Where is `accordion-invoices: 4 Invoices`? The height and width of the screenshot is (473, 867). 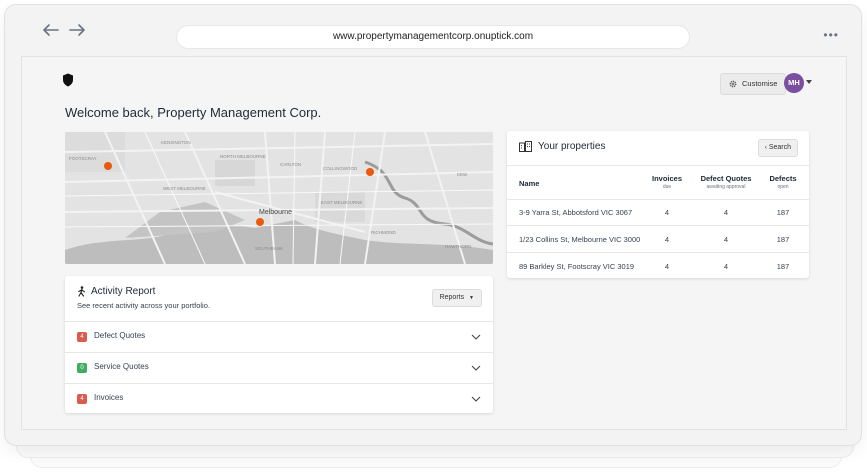
accordion-invoices: 4 Invoices is located at coordinates (279, 398).